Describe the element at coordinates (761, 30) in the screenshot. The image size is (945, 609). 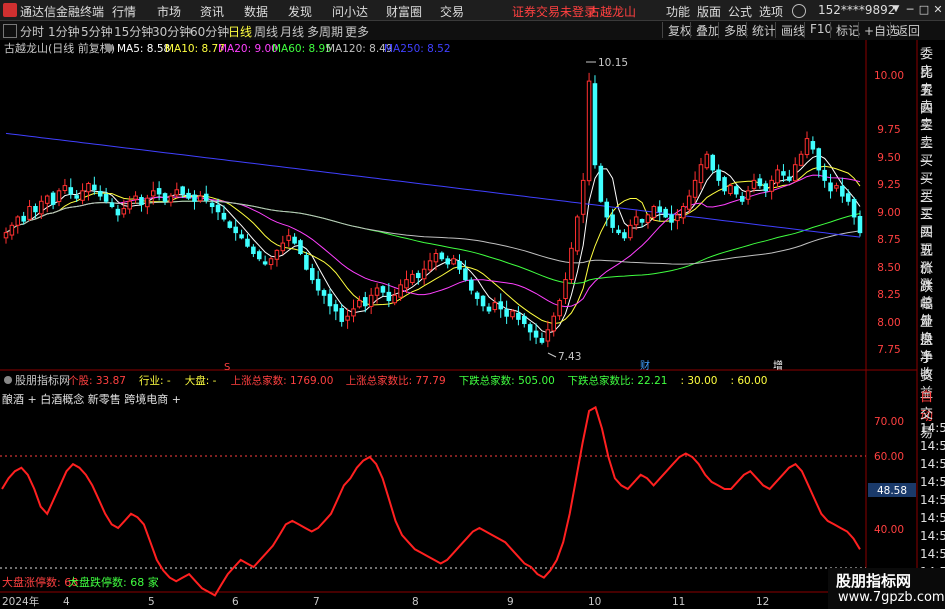
I see `tool-tongji: 统计` at that location.